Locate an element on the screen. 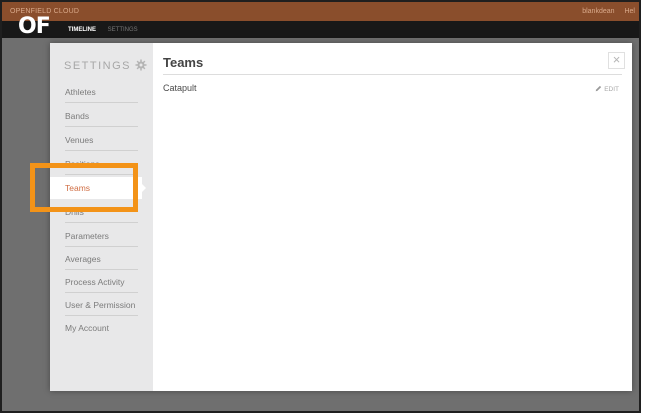 The image size is (649, 417). sidebar-item-label: Process Activity is located at coordinates (95, 282).